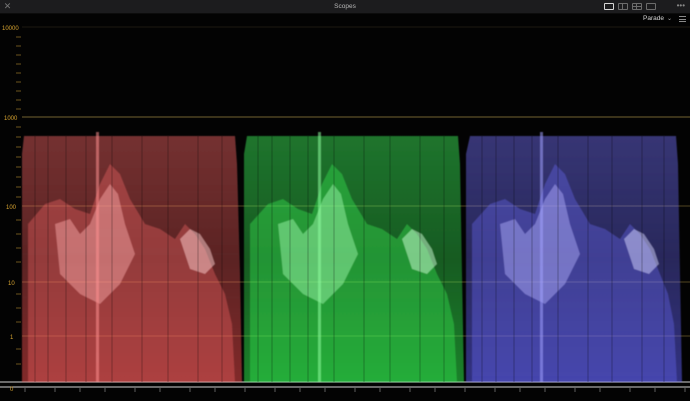  Describe the element at coordinates (682, 19) in the screenshot. I see `hamburger-menu-icon` at that location.